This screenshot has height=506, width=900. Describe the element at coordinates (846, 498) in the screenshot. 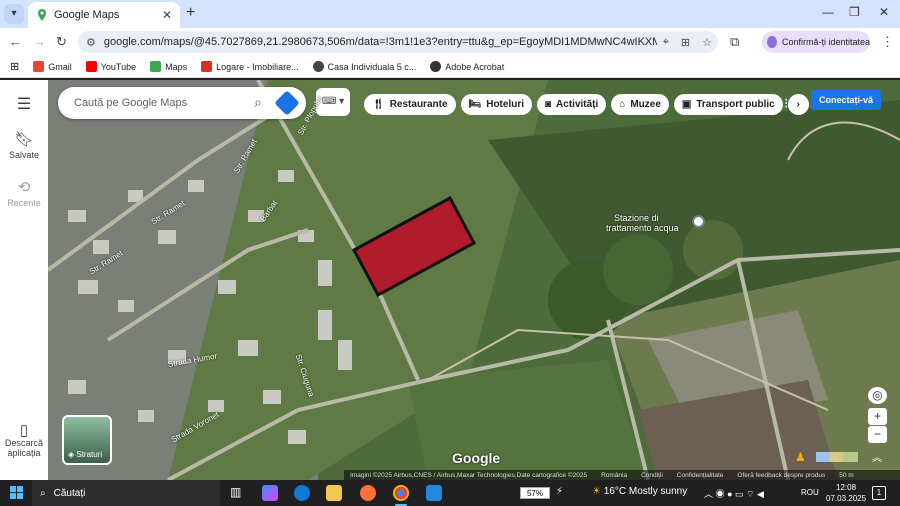

I see `clock-date: 07.03.2025` at that location.